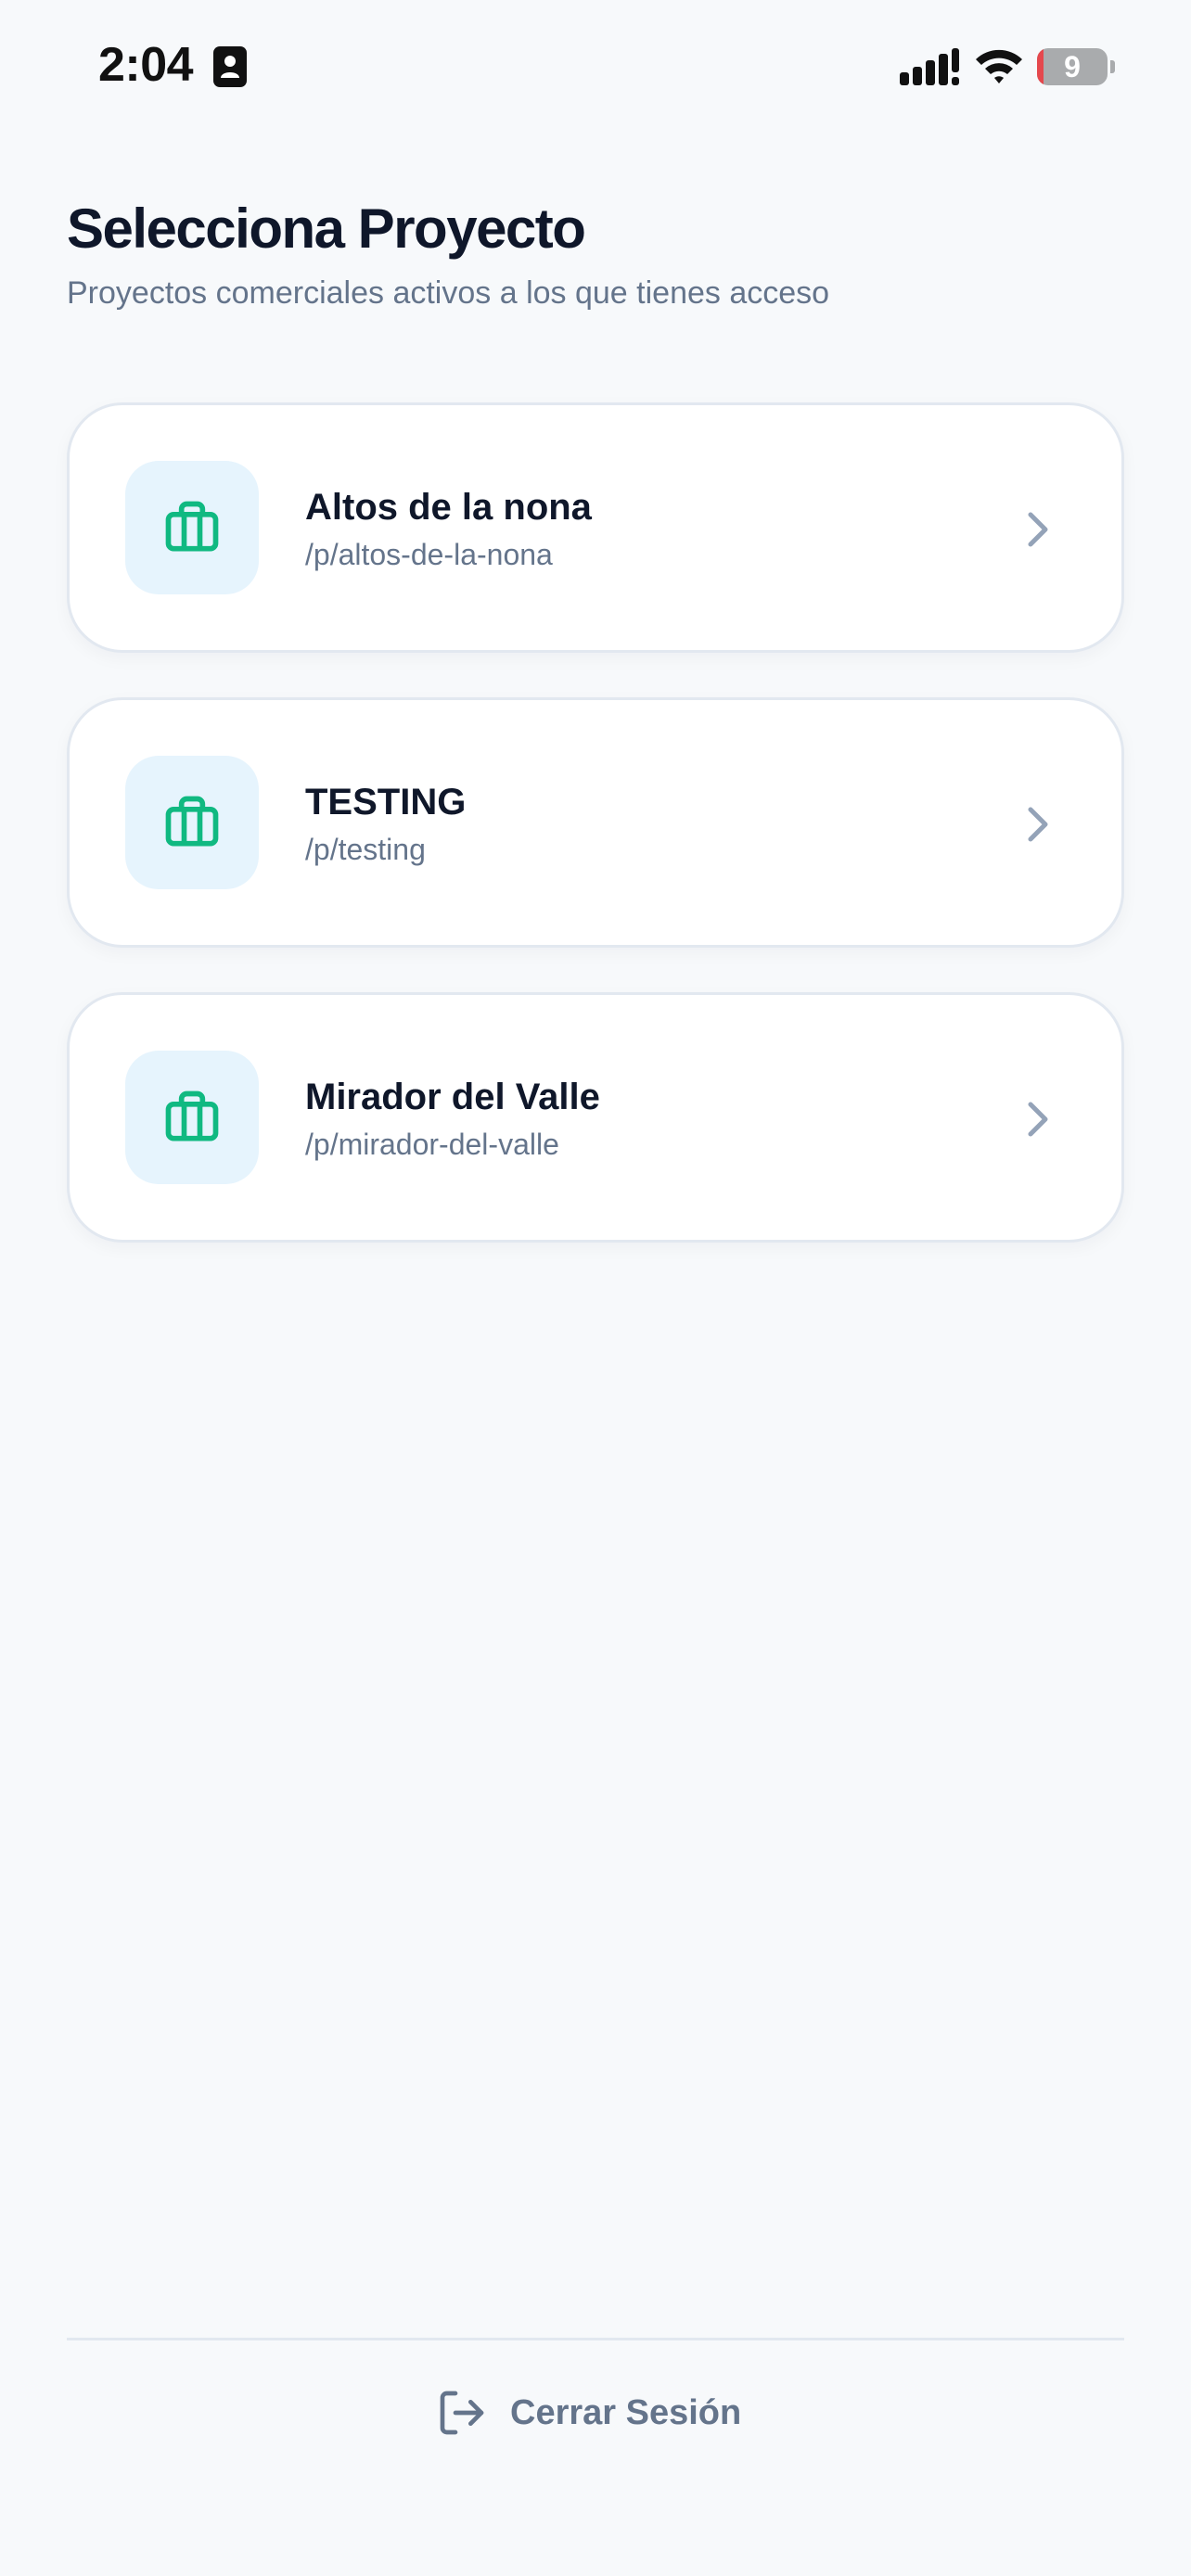 The width and height of the screenshot is (1191, 2576). What do you see at coordinates (146, 65) in the screenshot?
I see `status-time: 2:04` at bounding box center [146, 65].